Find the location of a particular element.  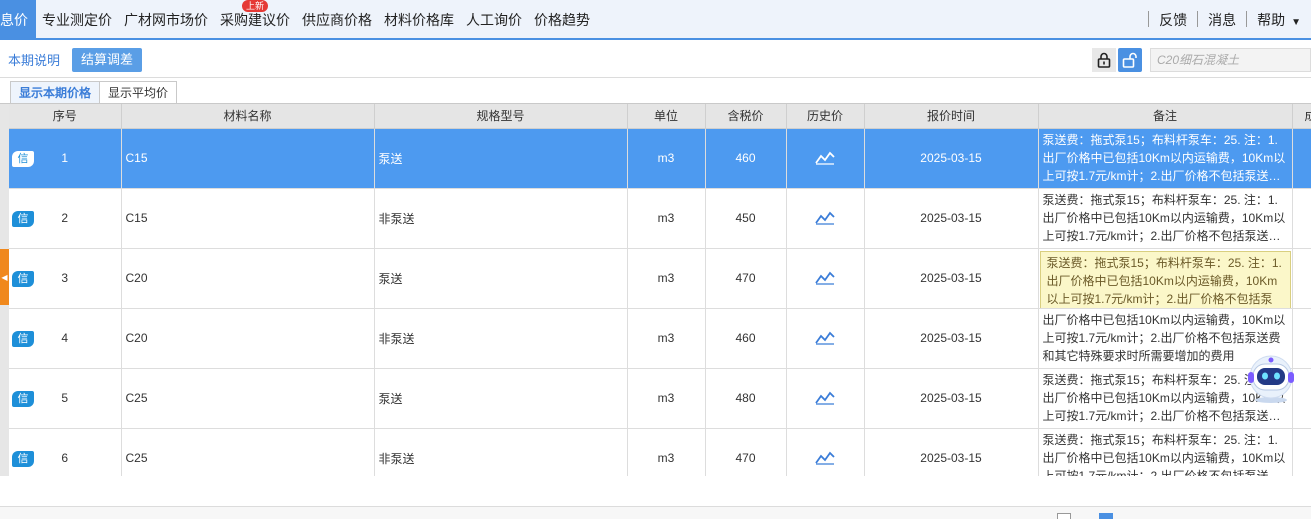

nav-item-label: 材料价格库 is located at coordinates (419, 20).